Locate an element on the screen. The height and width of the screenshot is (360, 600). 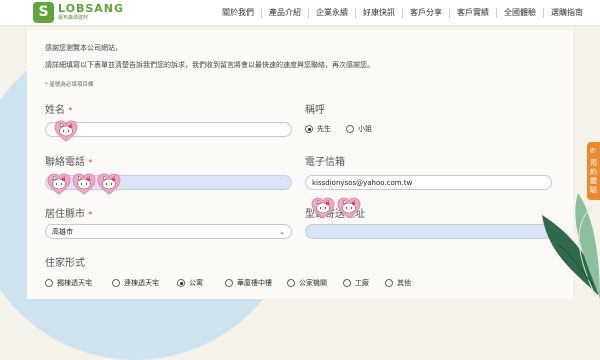
nav-item-products: 產品介紹 is located at coordinates (285, 12).